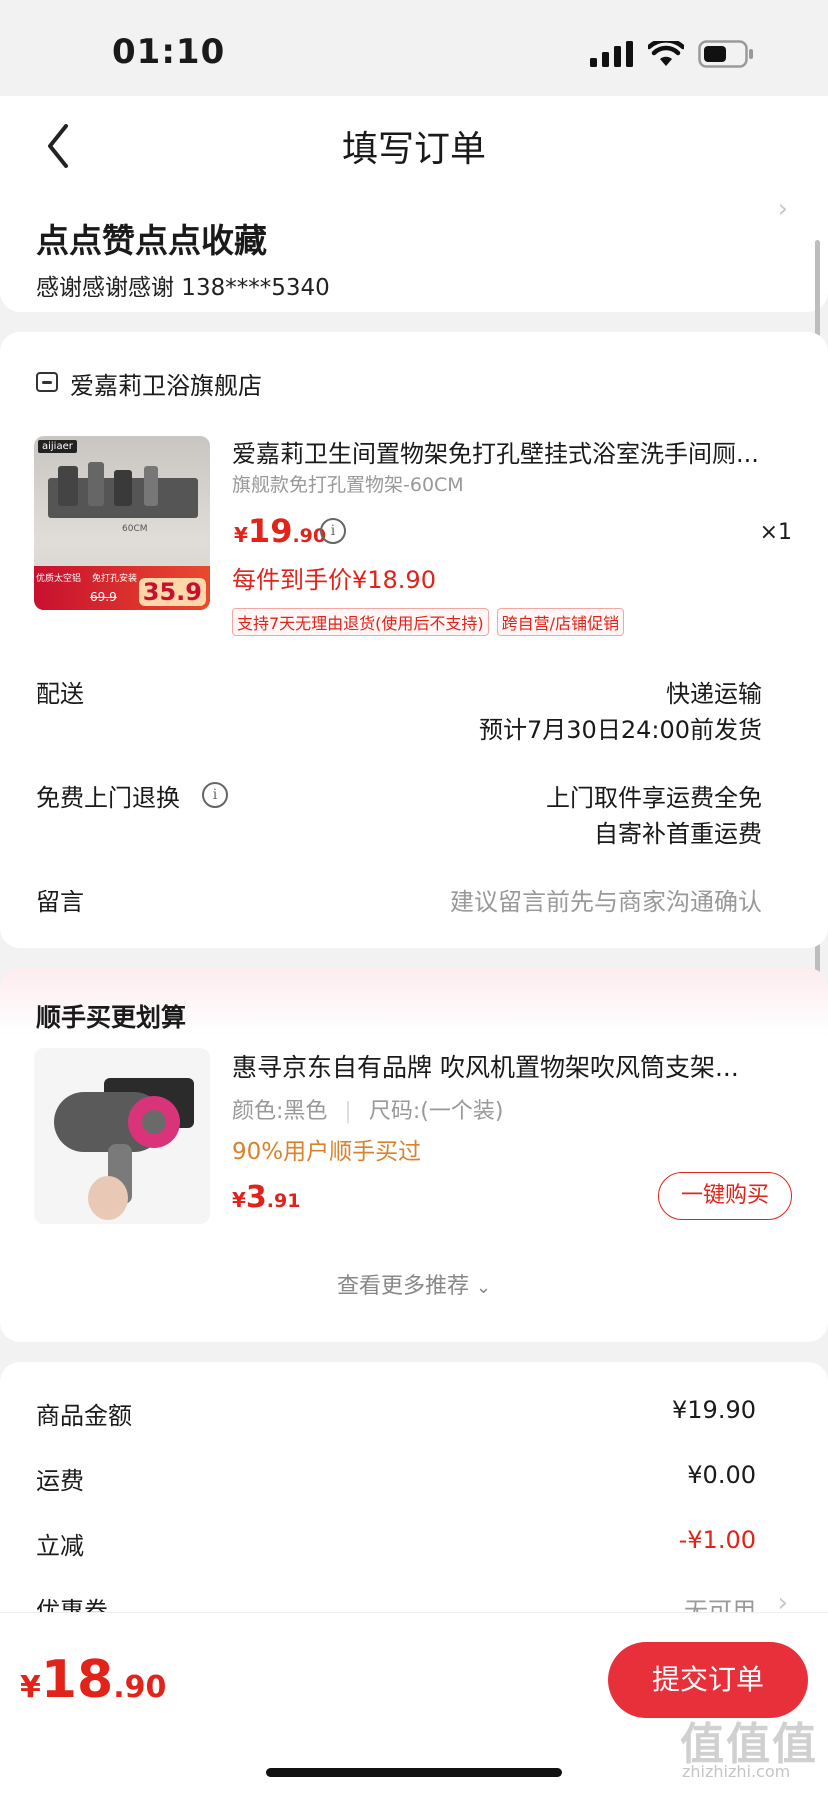  Describe the element at coordinates (606, 899) in the screenshot. I see `message-input: 建议留言前先与商家沟通确认` at that location.